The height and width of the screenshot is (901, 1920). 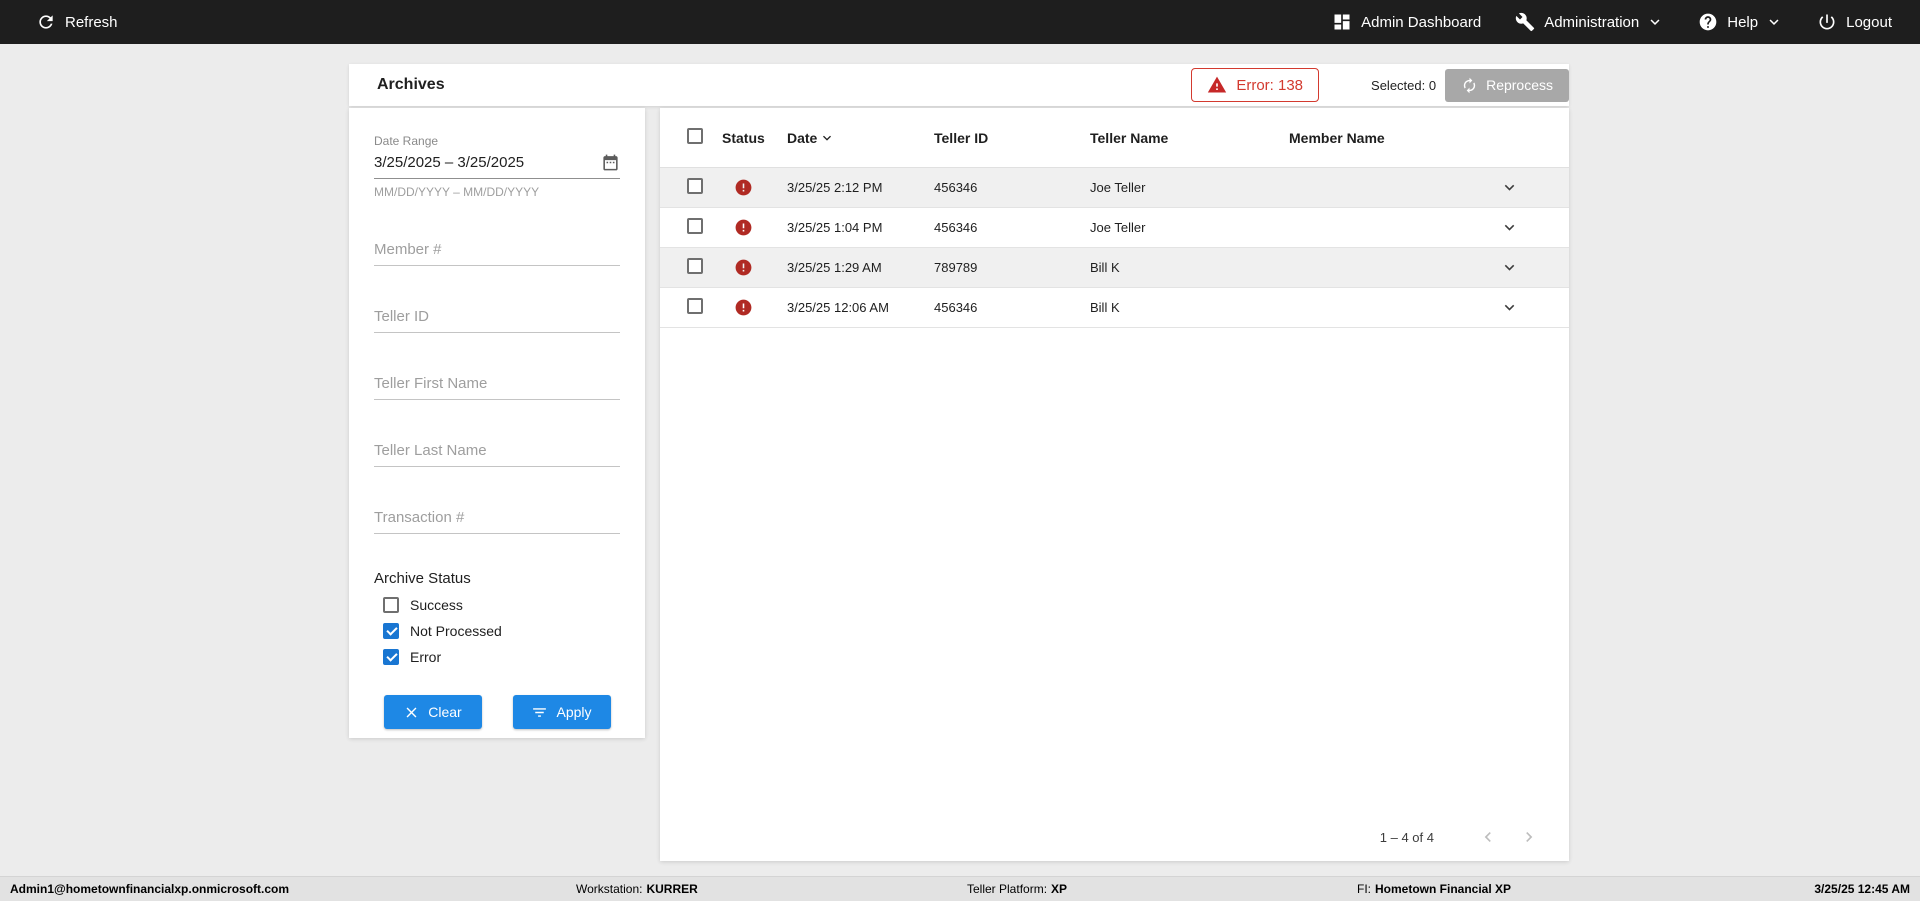 What do you see at coordinates (497, 605) in the screenshot?
I see `status-option-success: Success` at bounding box center [497, 605].